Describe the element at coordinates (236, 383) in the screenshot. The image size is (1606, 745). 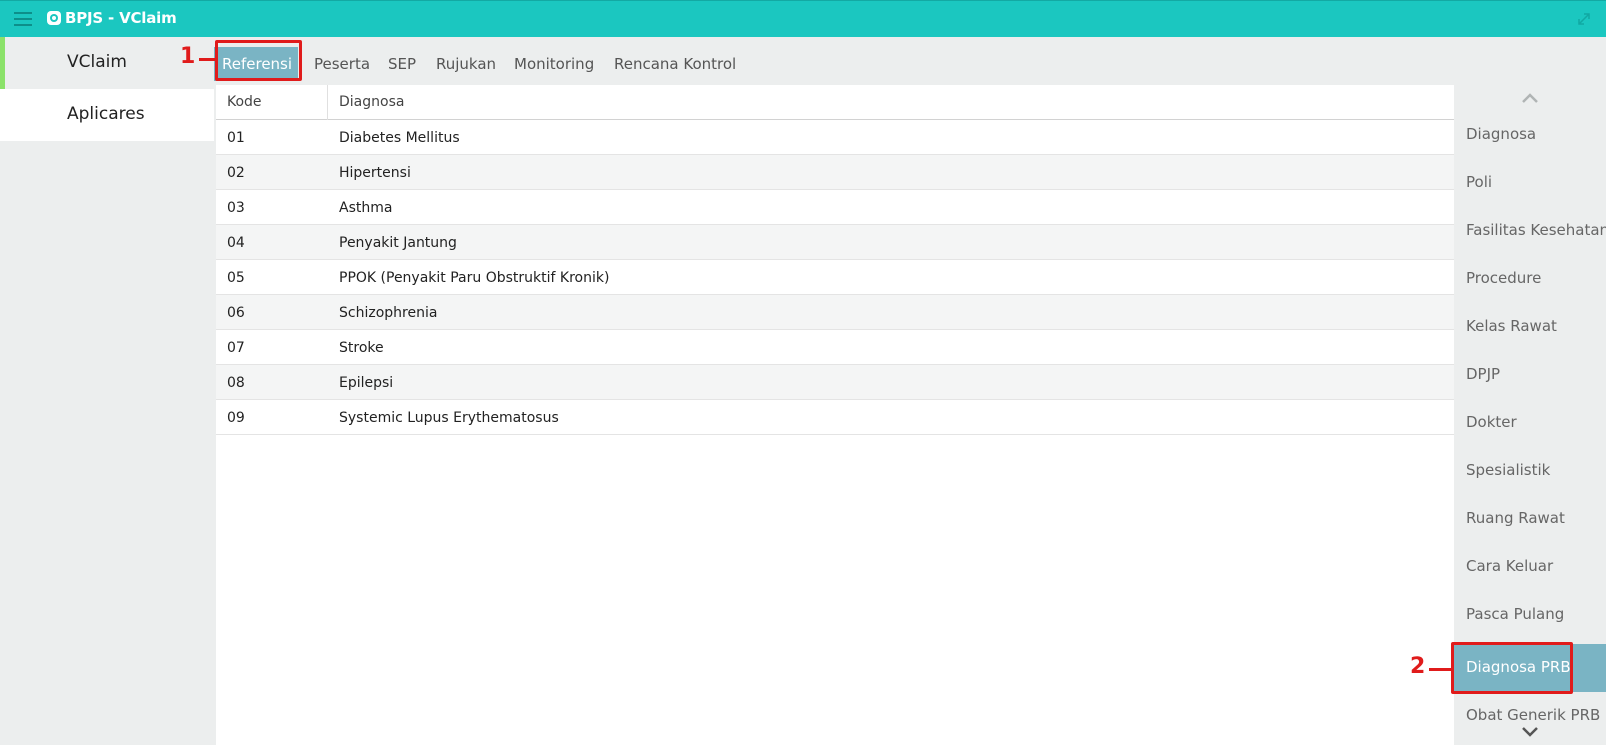
I see `cell-kode: 08` at that location.